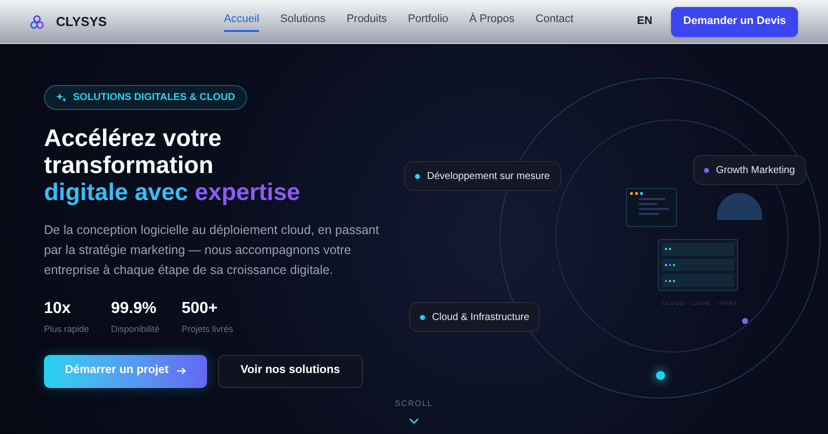 The image size is (828, 434). What do you see at coordinates (413, 404) in the screenshot?
I see `scroll-label: SCROLL` at bounding box center [413, 404].